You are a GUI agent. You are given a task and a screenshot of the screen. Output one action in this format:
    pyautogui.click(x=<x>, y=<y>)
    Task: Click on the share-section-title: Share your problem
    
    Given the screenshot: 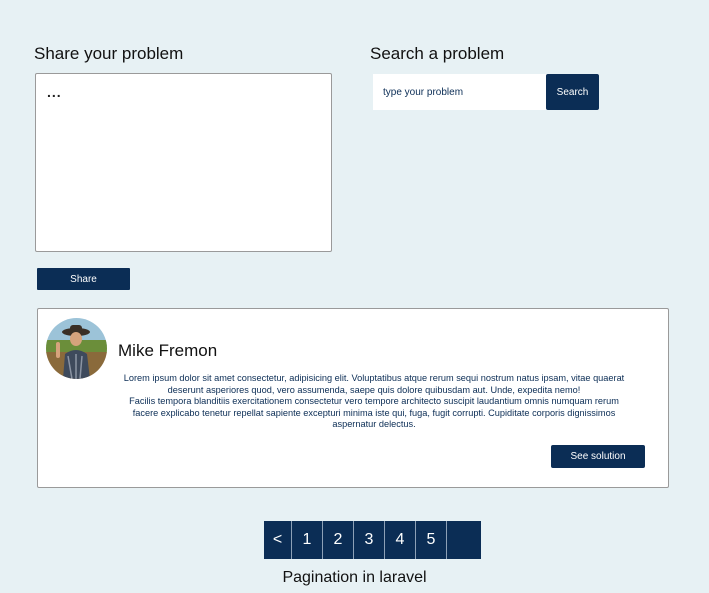 What is the action you would take?
    pyautogui.click(x=109, y=53)
    